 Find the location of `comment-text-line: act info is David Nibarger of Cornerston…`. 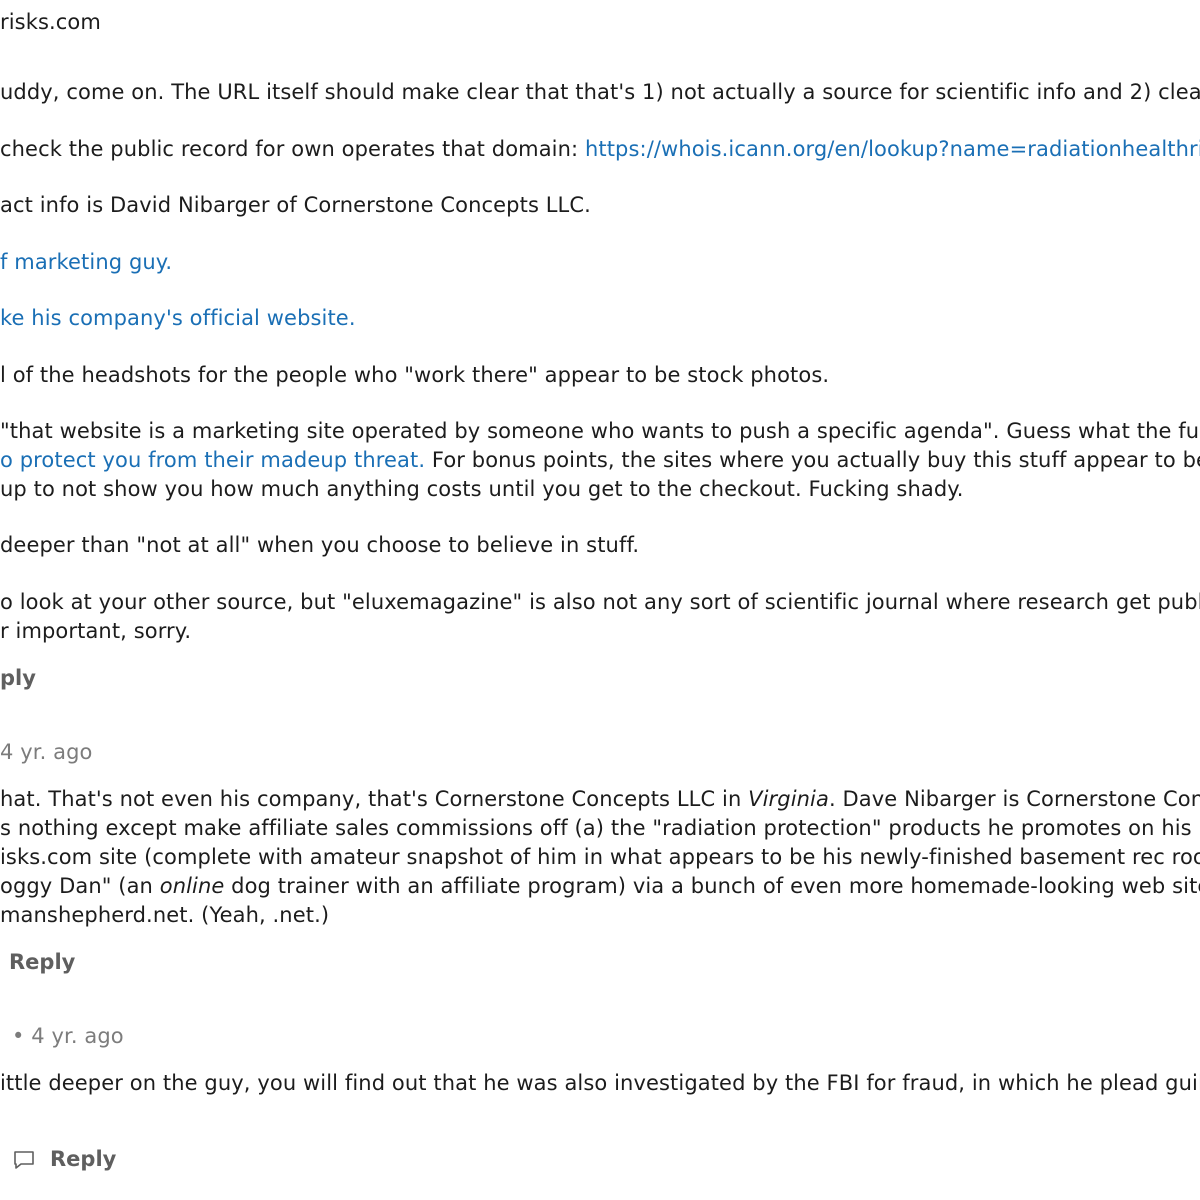

comment-text-line: act info is David Nibarger of Cornerston… is located at coordinates (295, 205).